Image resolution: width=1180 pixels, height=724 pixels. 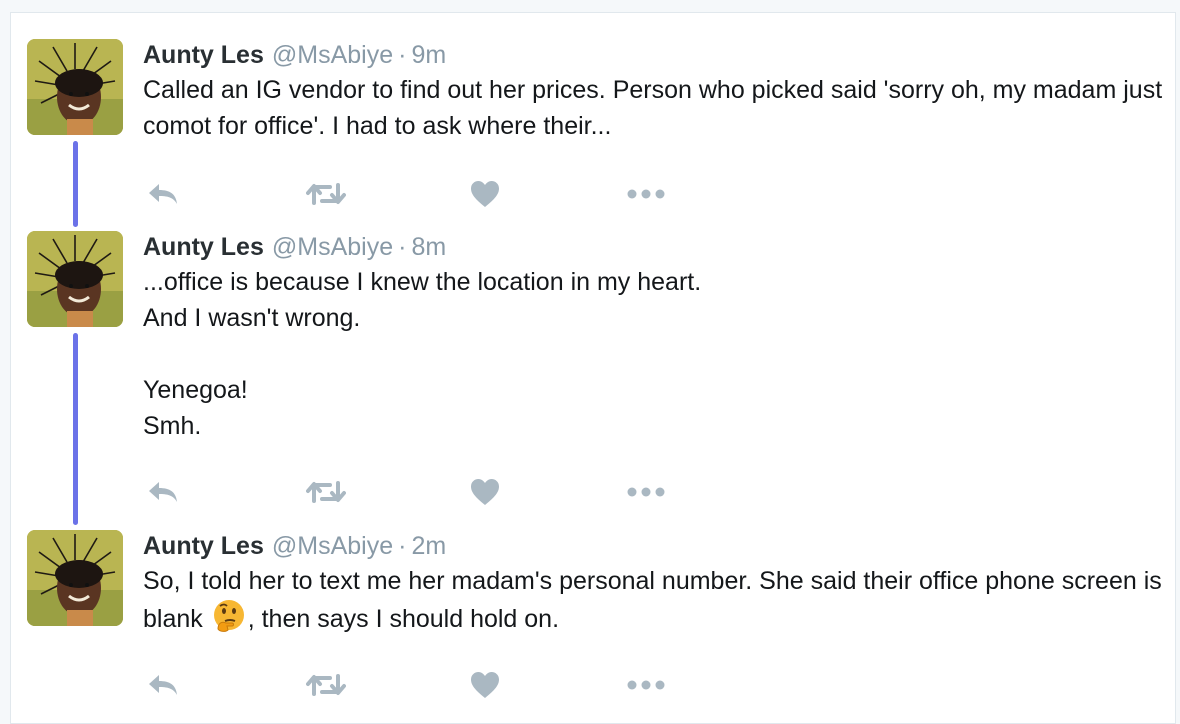 What do you see at coordinates (228, 616) in the screenshot?
I see `thinking-face-emoji-icon` at bounding box center [228, 616].